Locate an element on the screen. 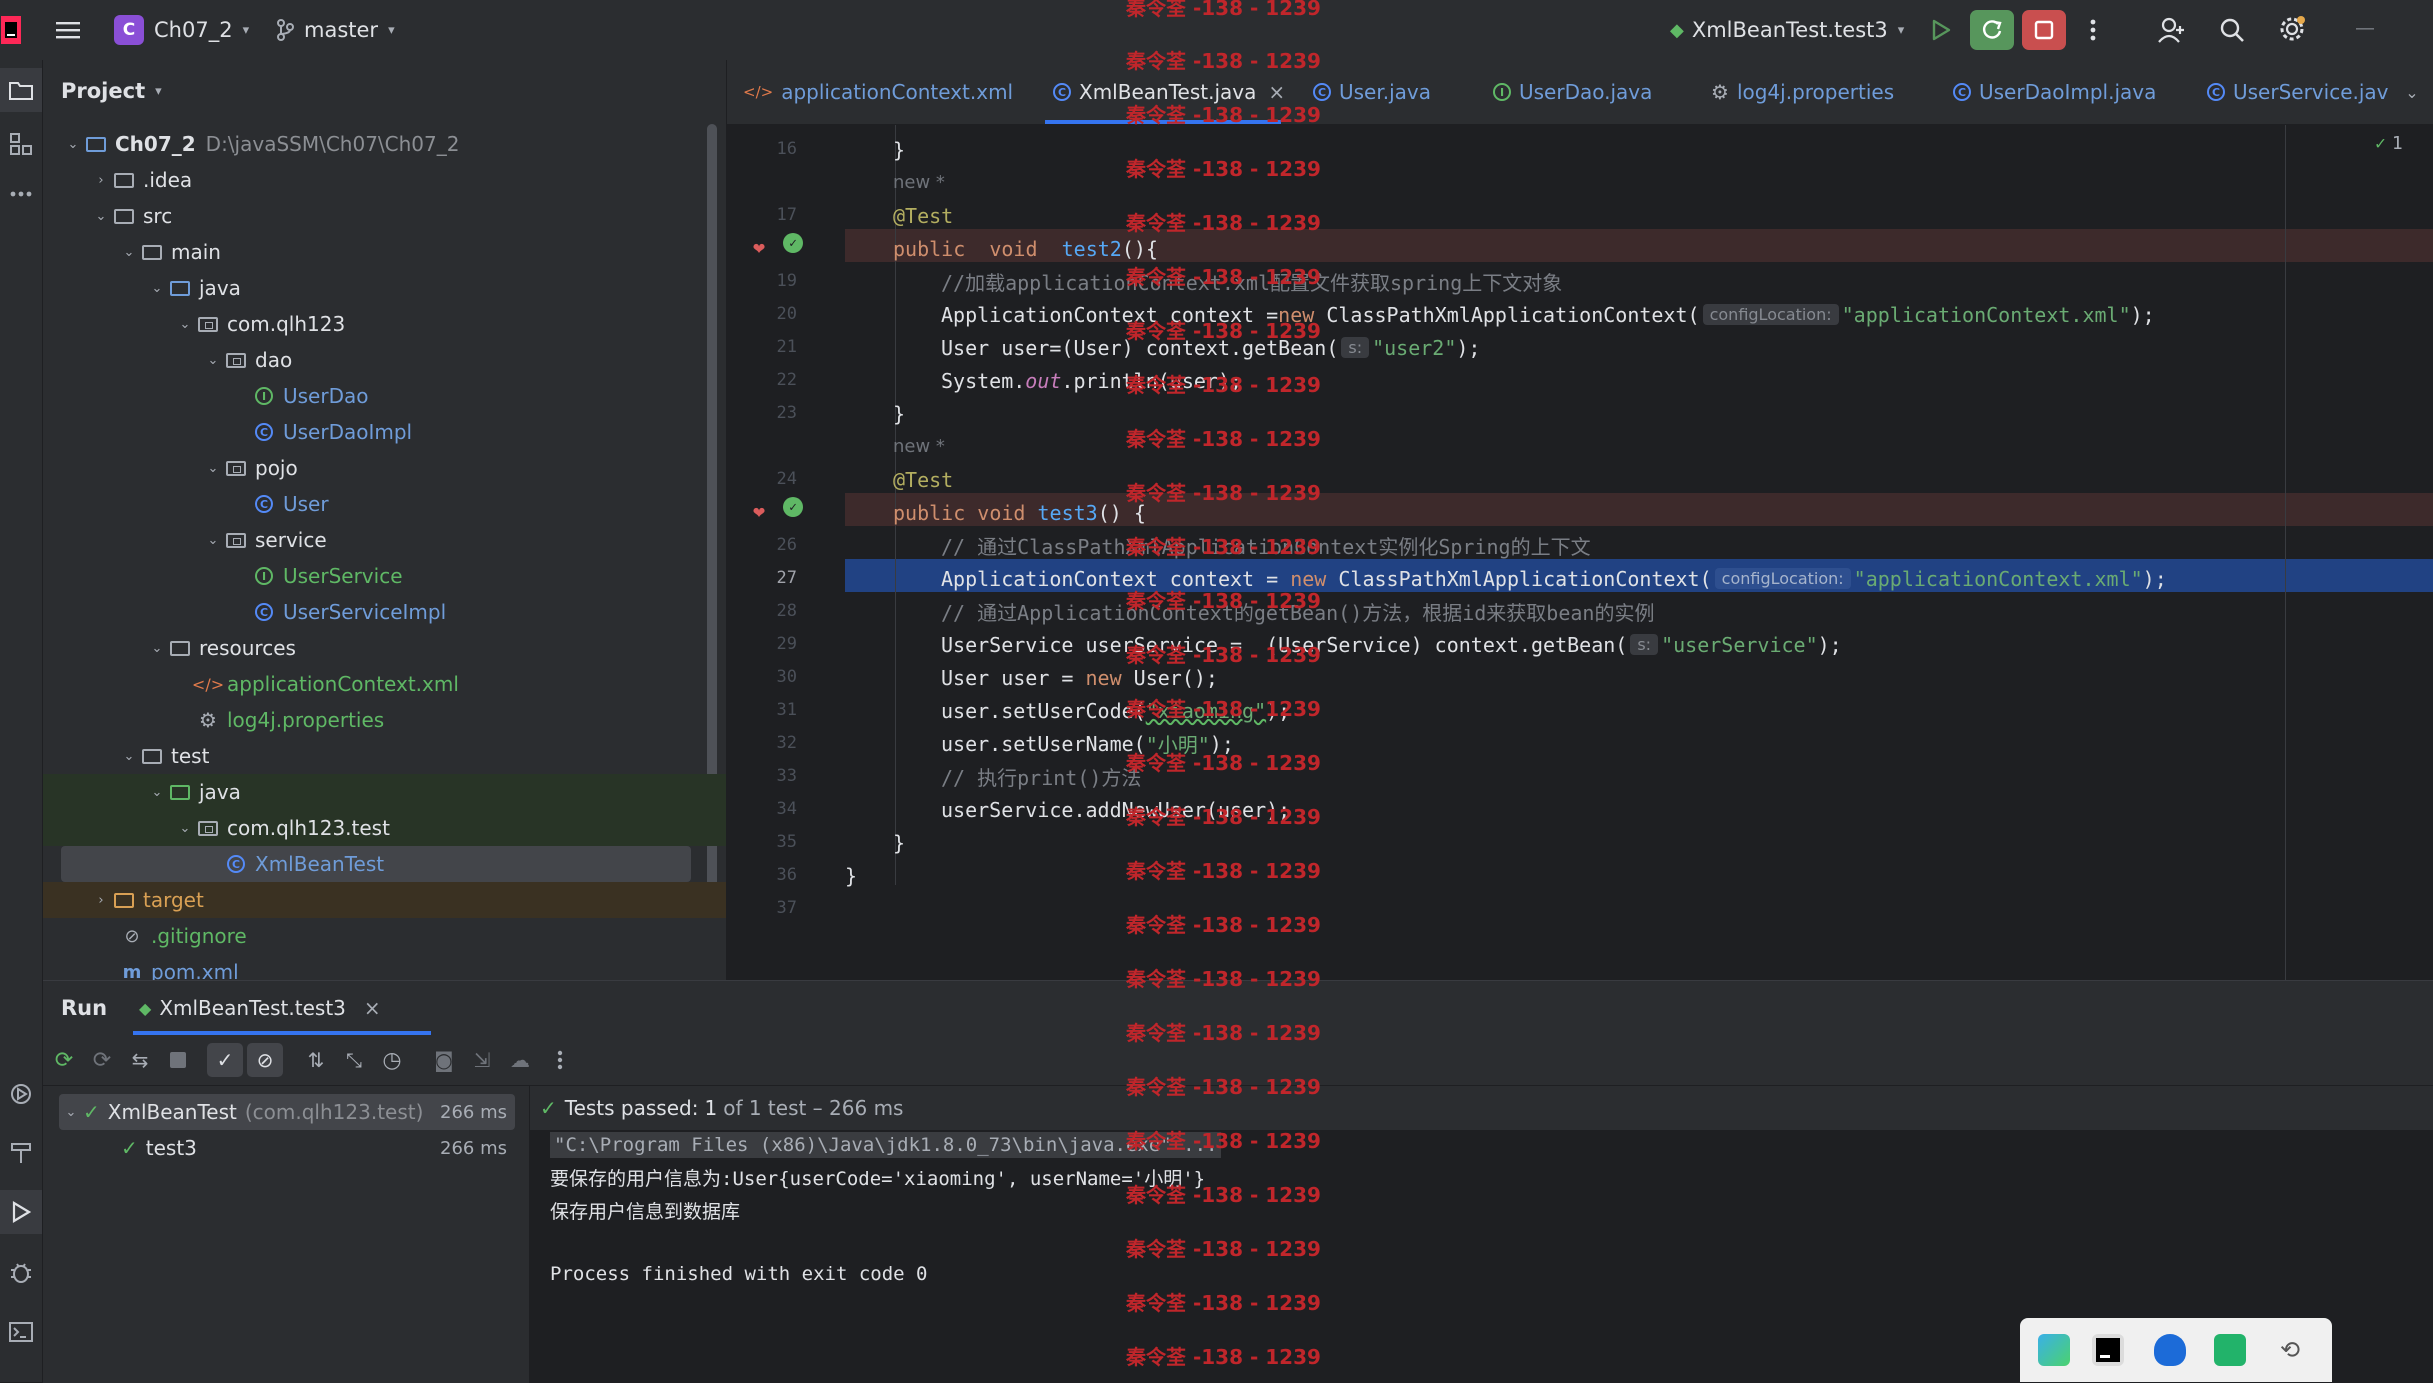 The image size is (2433, 1383). project-tool-window-icon is located at coordinates (21, 90).